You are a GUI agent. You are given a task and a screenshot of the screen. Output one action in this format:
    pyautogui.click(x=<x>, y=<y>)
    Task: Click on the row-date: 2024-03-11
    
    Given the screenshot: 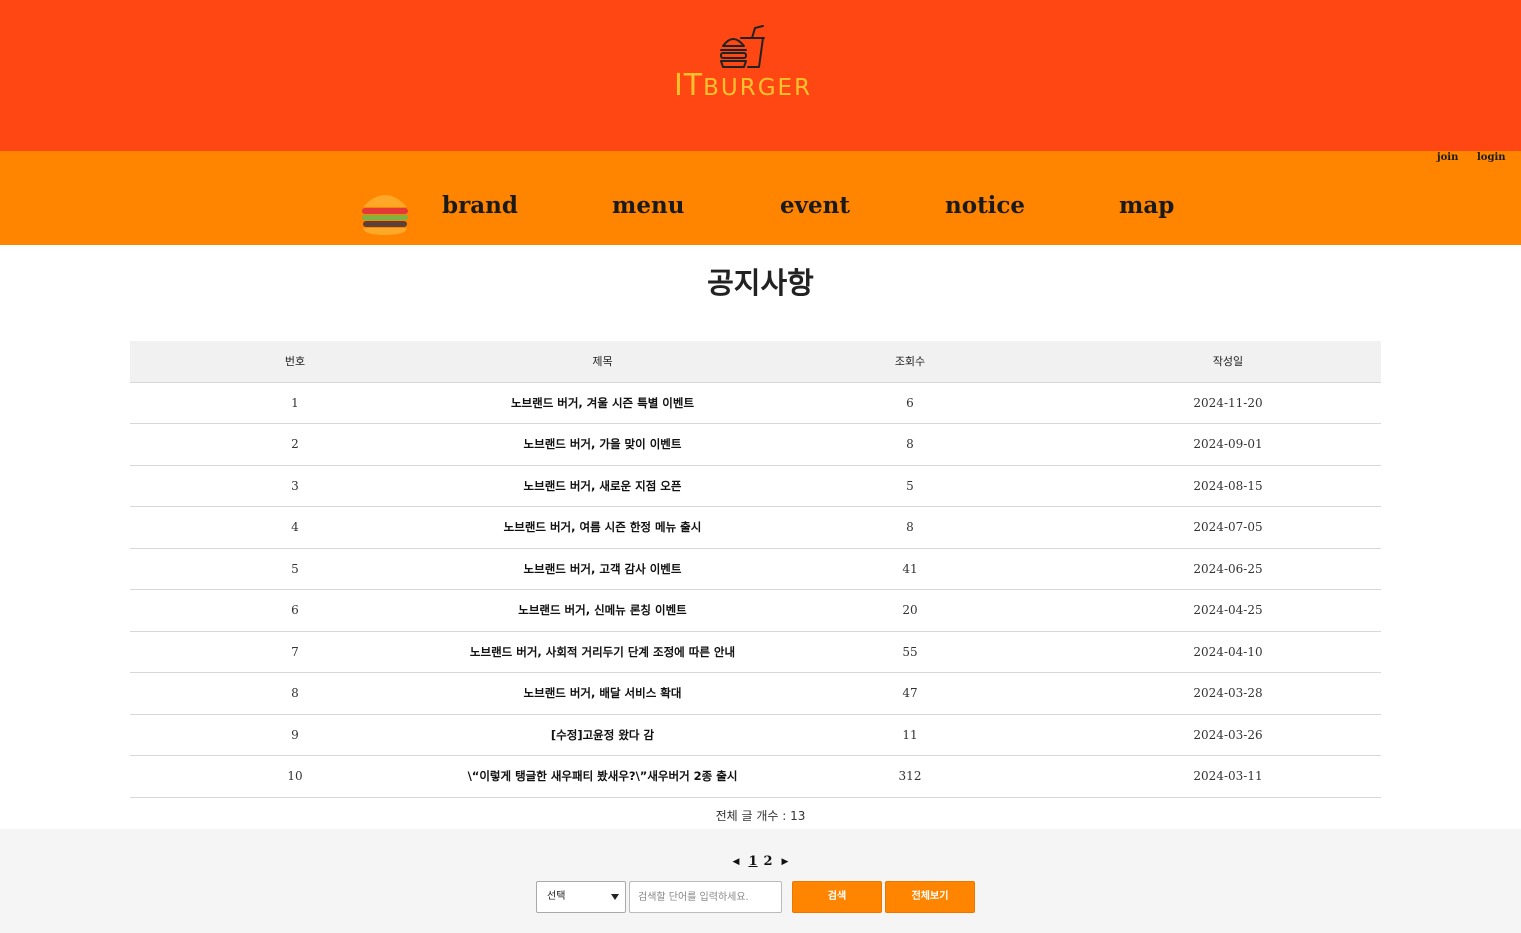 What is the action you would take?
    pyautogui.click(x=1228, y=776)
    